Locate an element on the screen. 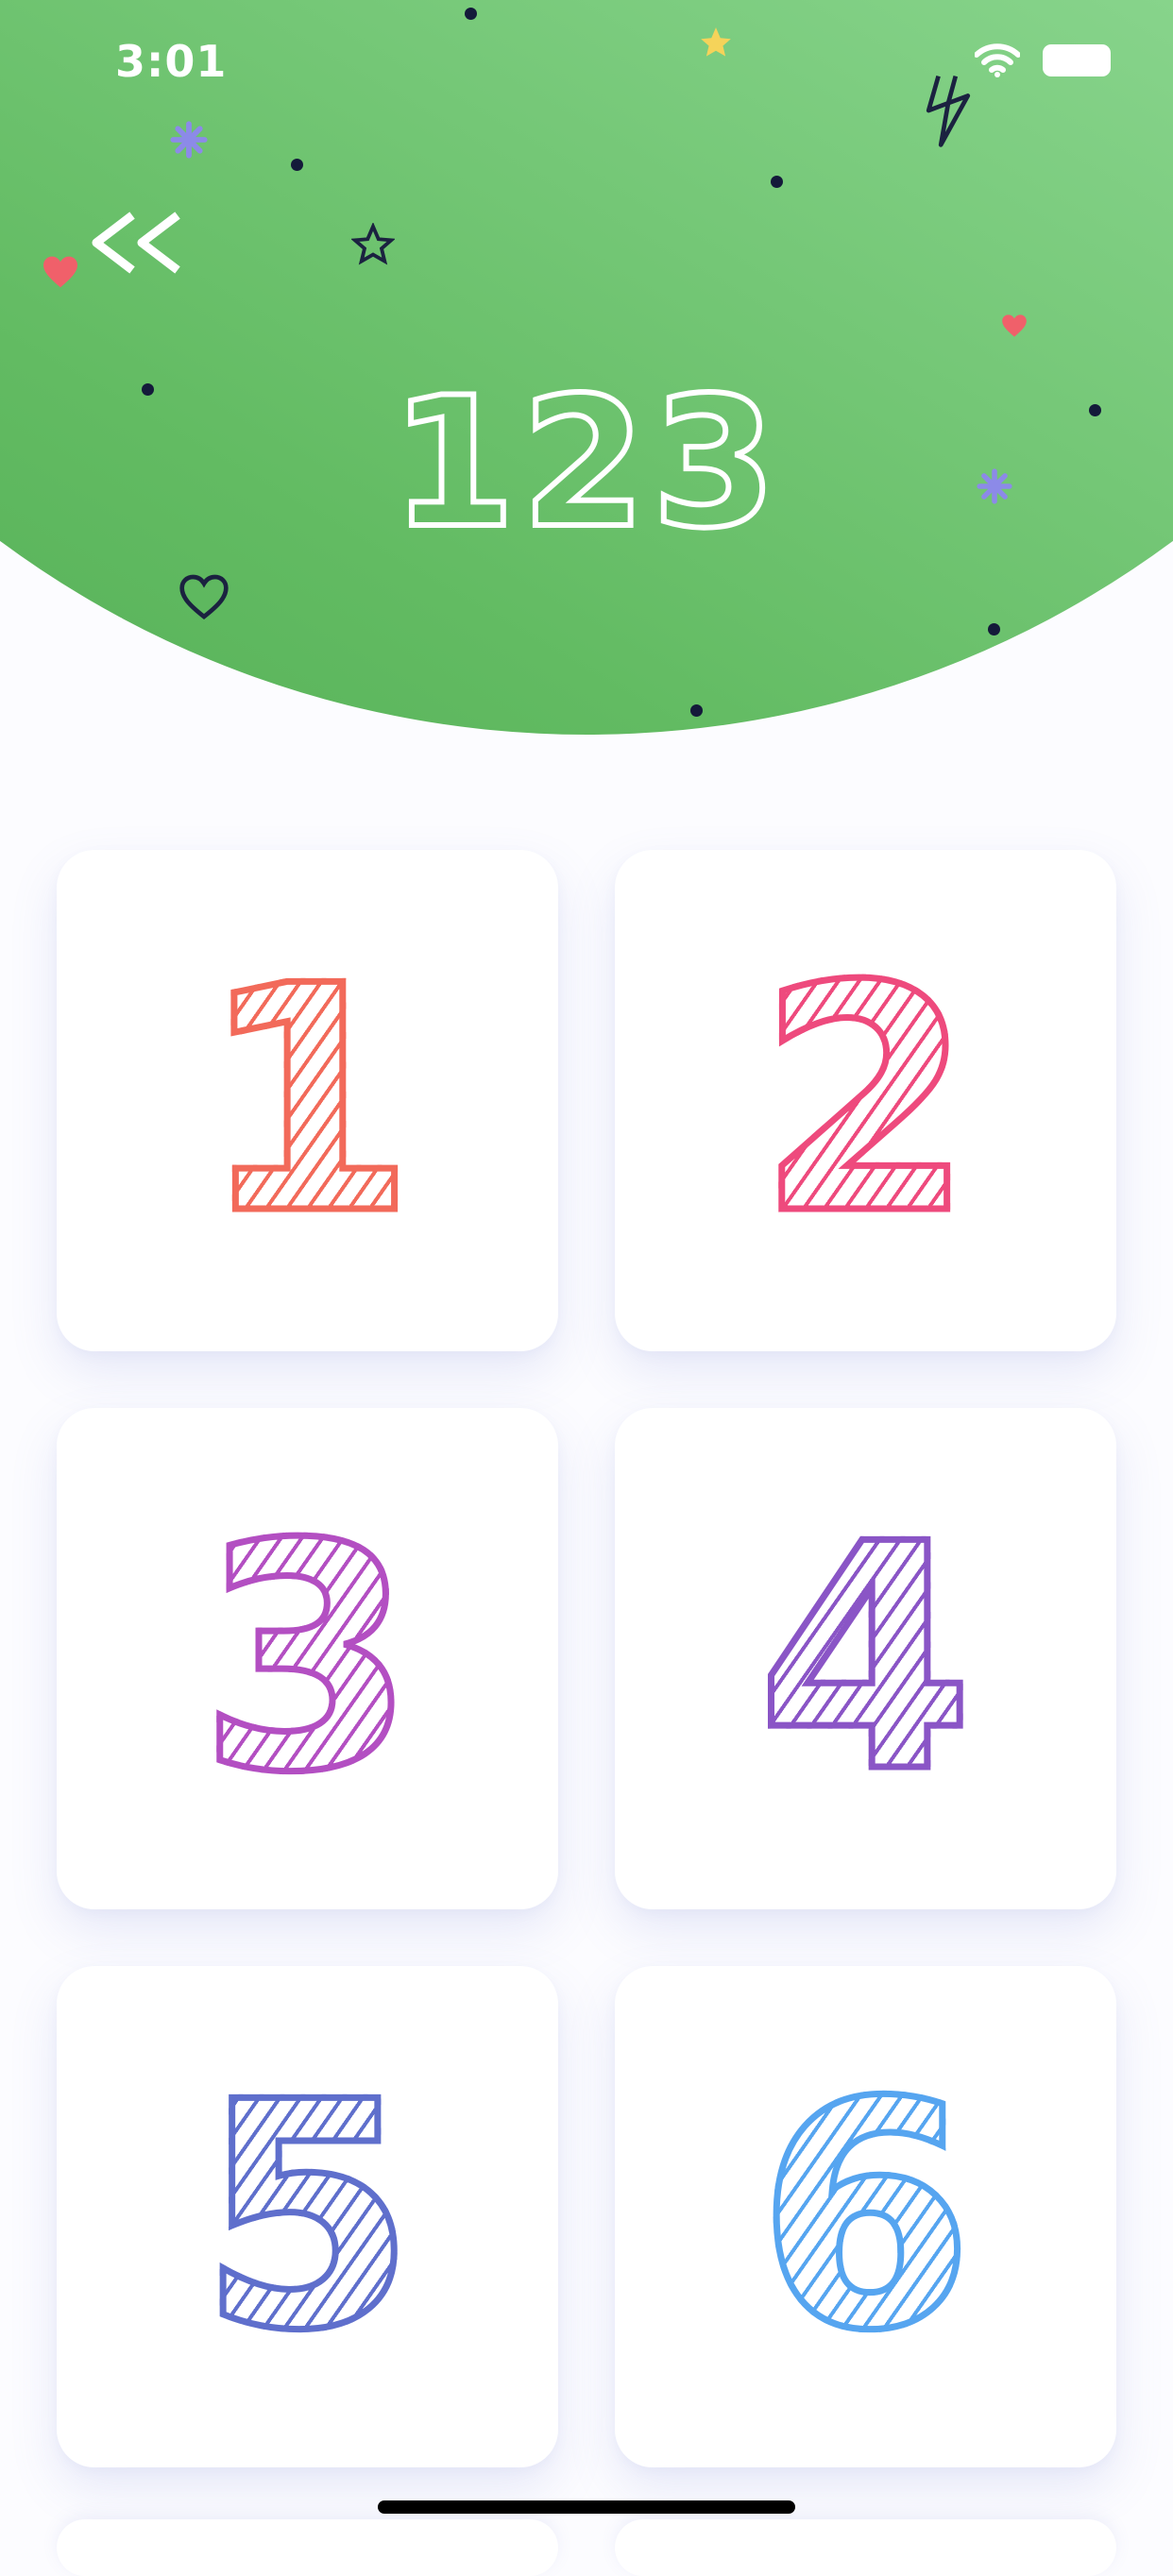  page-title: 123 is located at coordinates (585, 463).